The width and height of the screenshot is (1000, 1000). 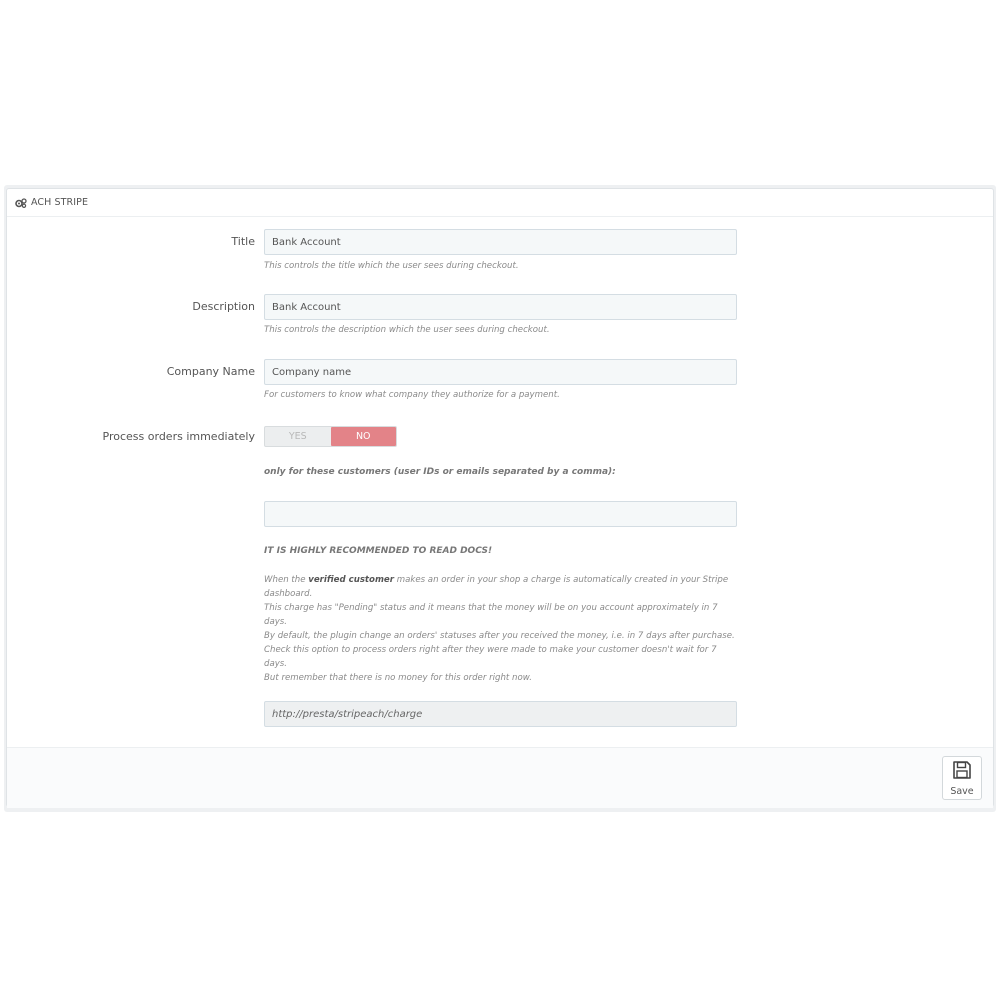 I want to click on company-name-label: Company Name, so click(x=210, y=371).